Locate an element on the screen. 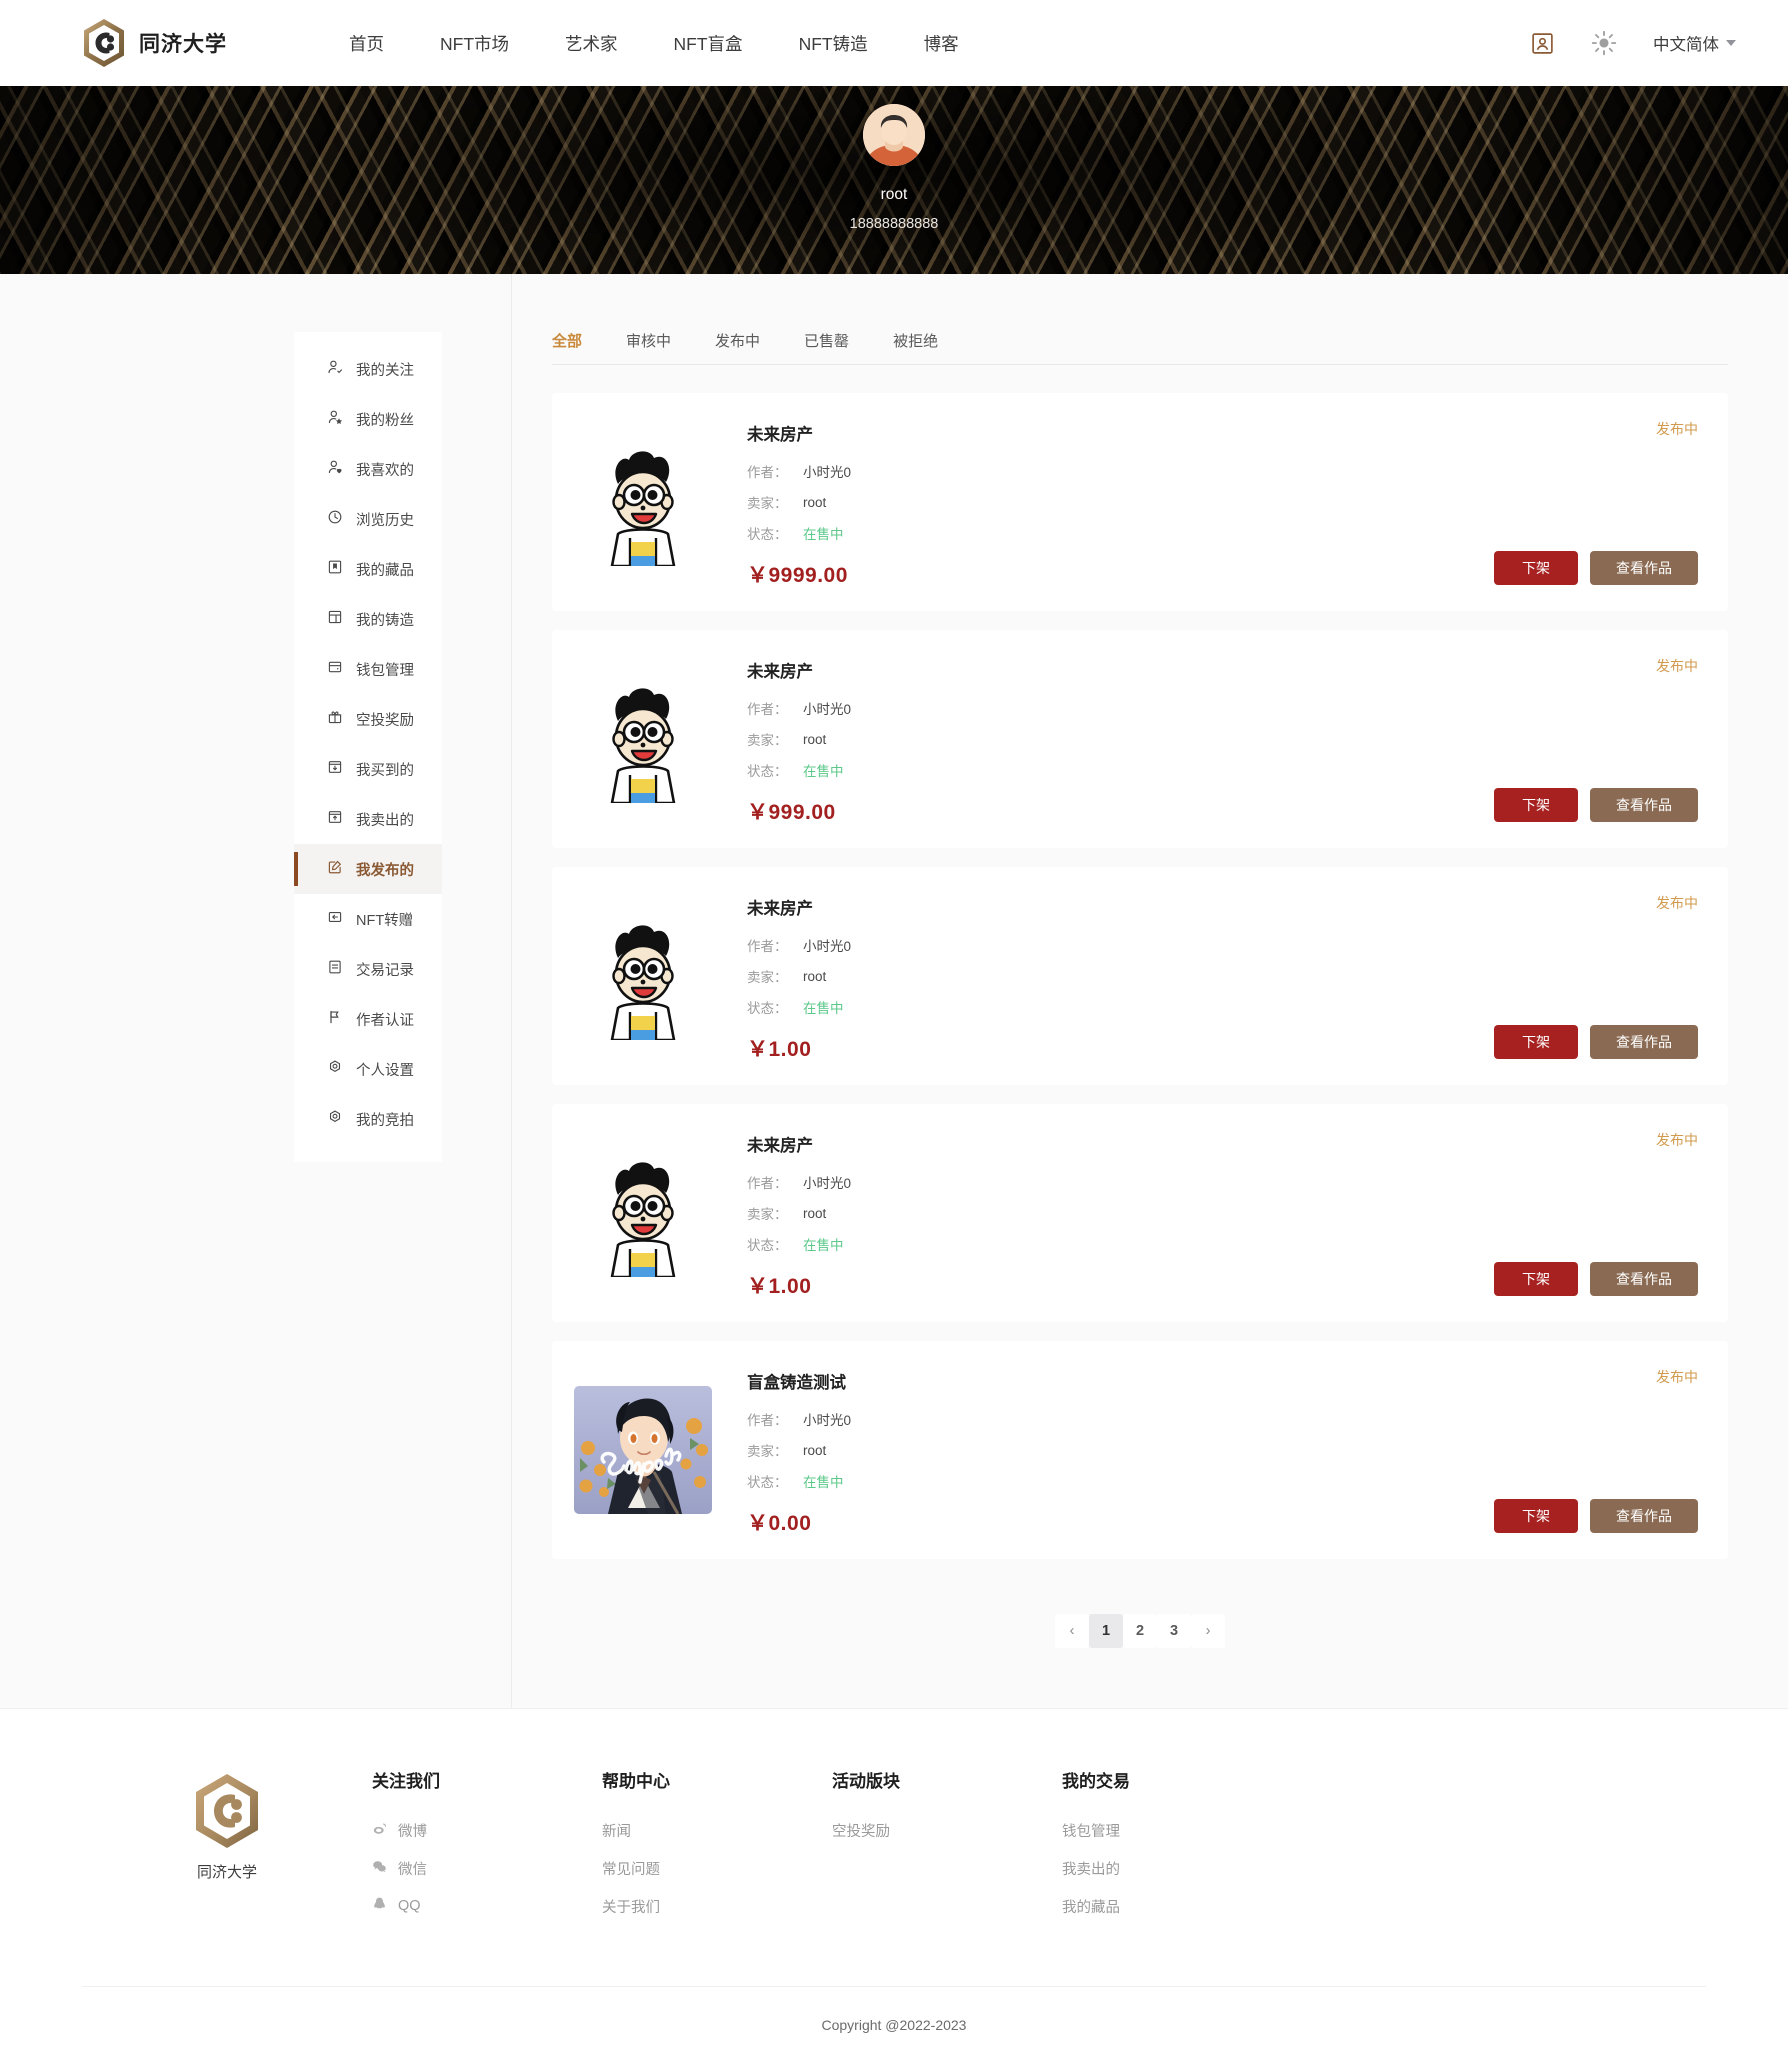 Image resolution: width=1788 pixels, height=2069 pixels. pagination-page-2: 2 is located at coordinates (1140, 1631).